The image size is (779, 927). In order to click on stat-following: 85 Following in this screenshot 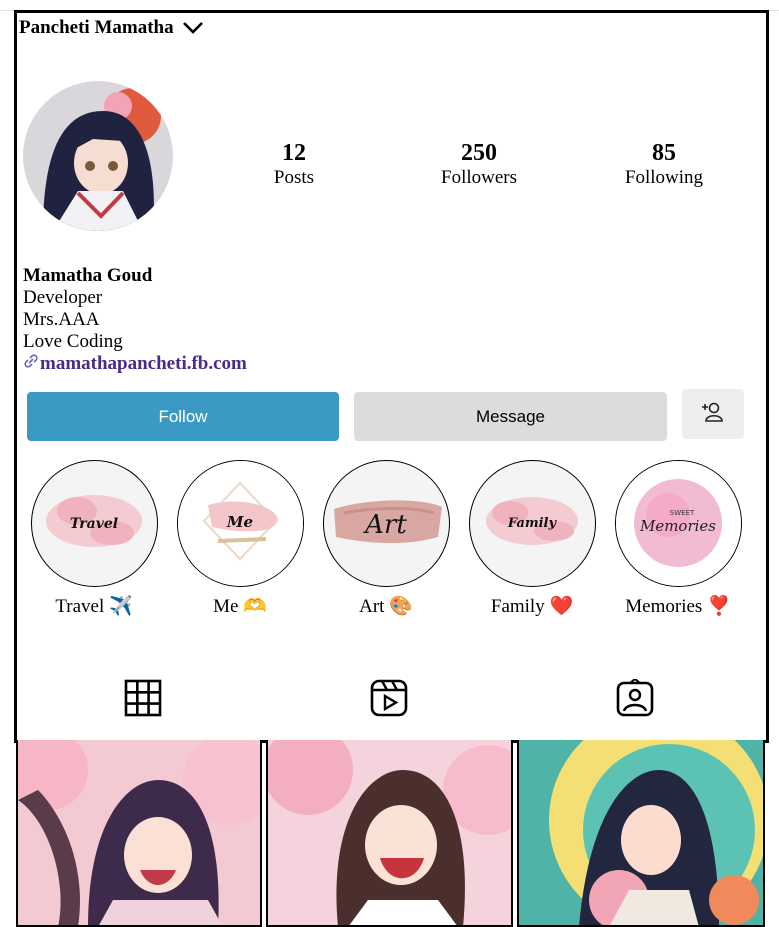, I will do `click(664, 164)`.